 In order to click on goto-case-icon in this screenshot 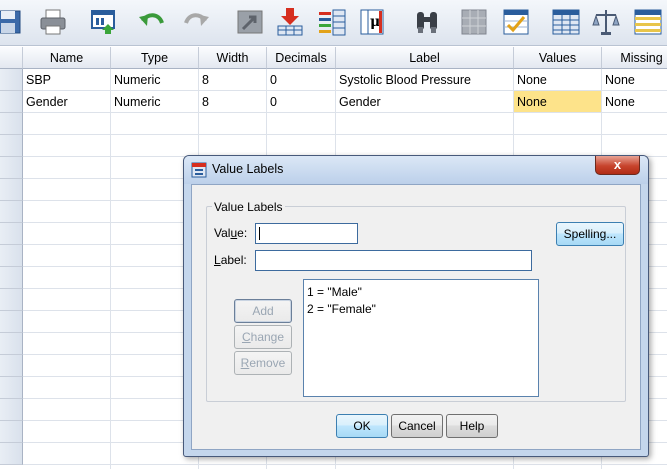, I will do `click(250, 22)`.